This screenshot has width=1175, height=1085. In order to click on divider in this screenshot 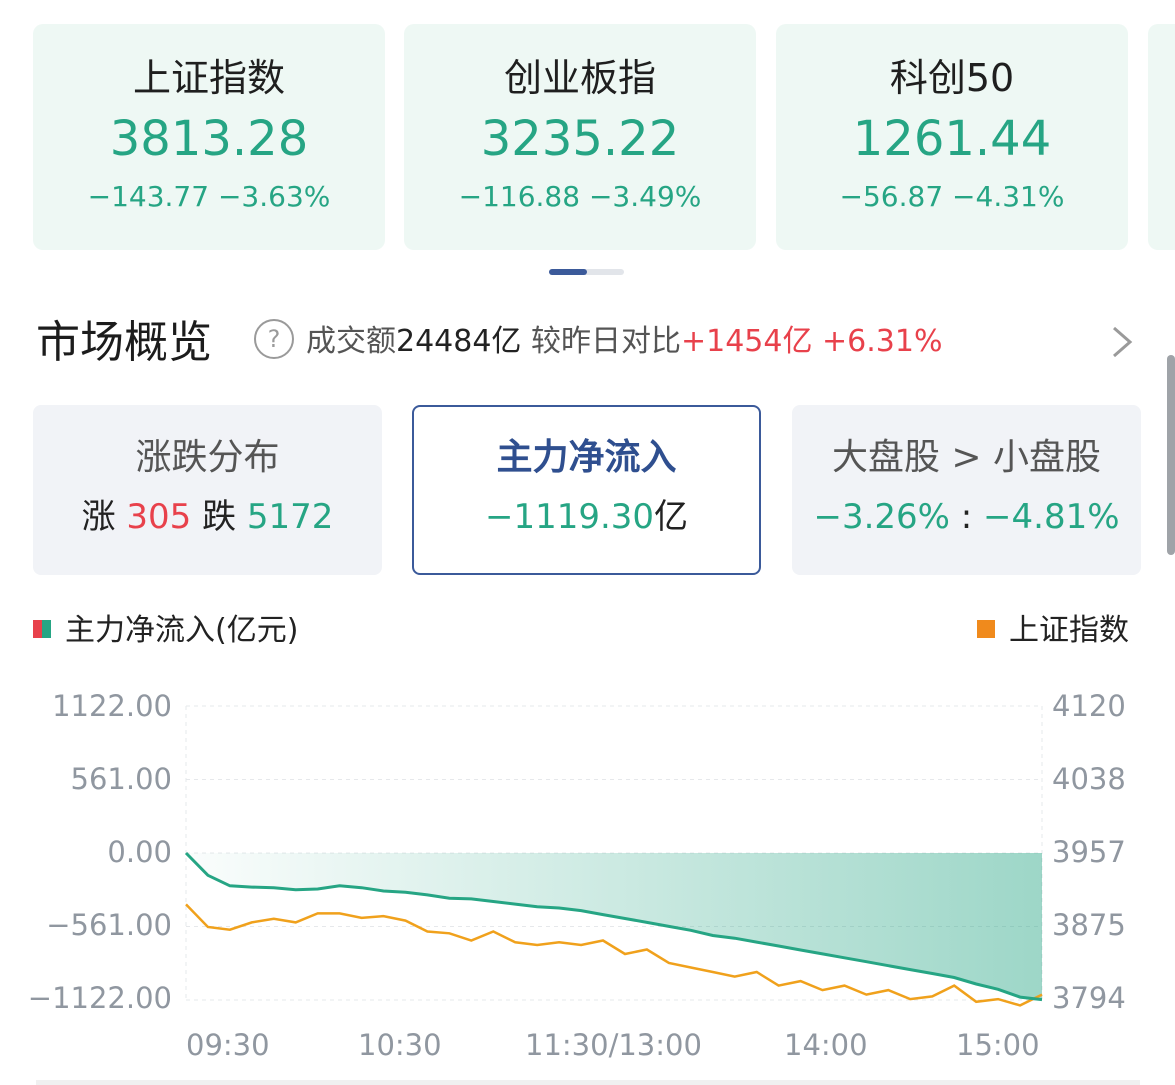, I will do `click(588, 1082)`.